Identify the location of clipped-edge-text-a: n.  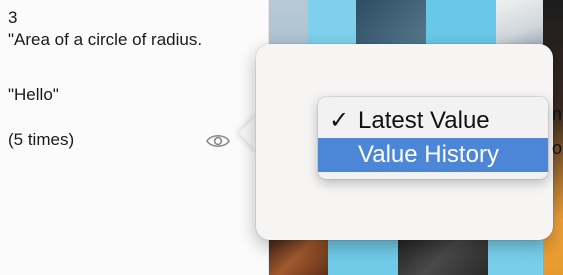
(557, 114).